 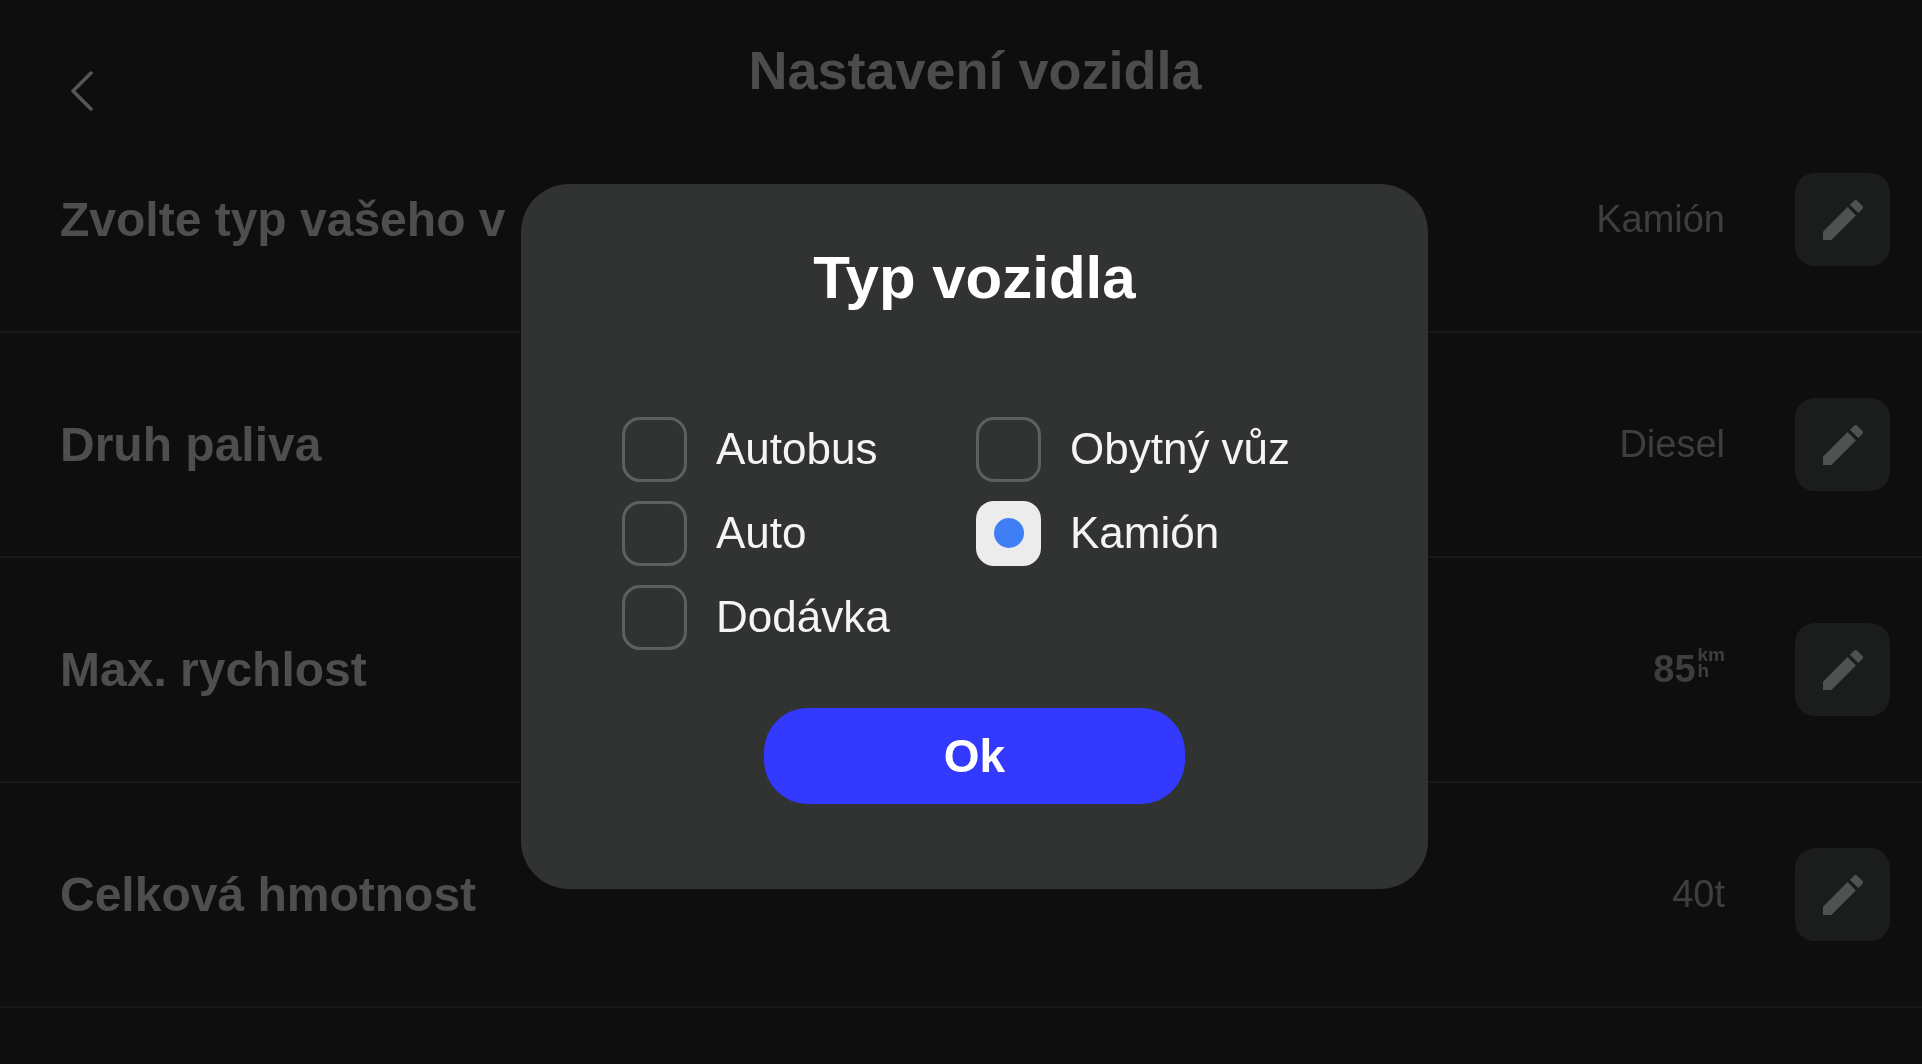 I want to click on setting-label: Zvolte typ vašeho v, so click(x=283, y=219).